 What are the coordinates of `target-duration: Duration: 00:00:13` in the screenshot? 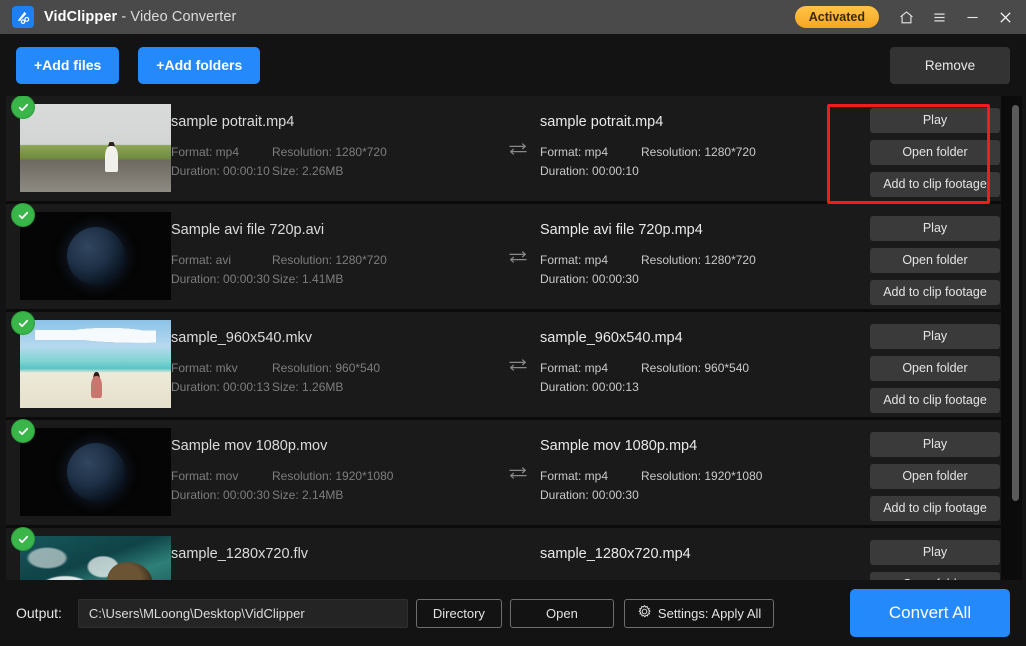 It's located at (589, 387).